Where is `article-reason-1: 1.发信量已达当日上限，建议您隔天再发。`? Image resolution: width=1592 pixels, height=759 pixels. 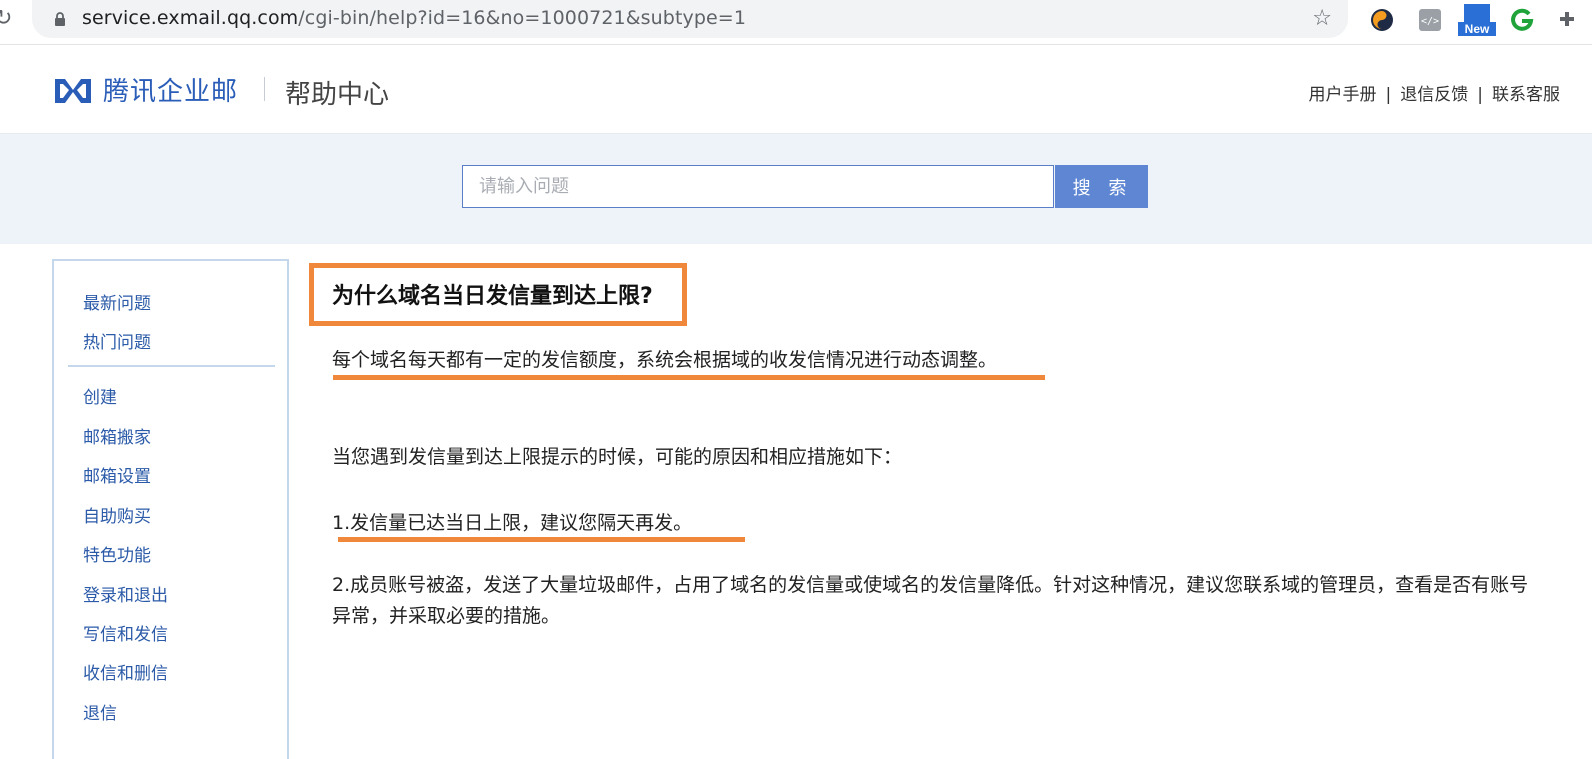 article-reason-1: 1.发信量已达当日上限，建议您隔天再发。 is located at coordinates (512, 523).